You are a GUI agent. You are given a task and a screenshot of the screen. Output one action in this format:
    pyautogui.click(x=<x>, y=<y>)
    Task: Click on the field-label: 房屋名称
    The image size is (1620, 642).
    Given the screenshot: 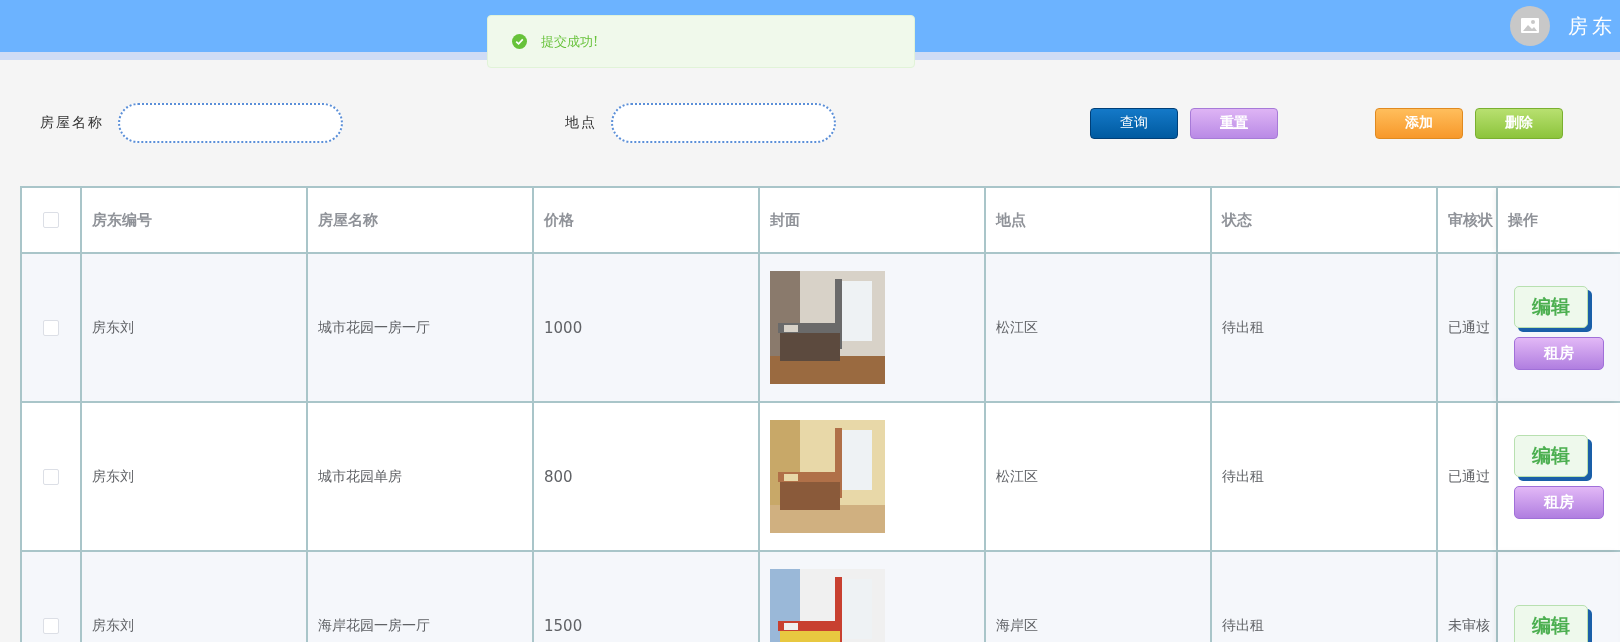 What is the action you would take?
    pyautogui.click(x=72, y=123)
    